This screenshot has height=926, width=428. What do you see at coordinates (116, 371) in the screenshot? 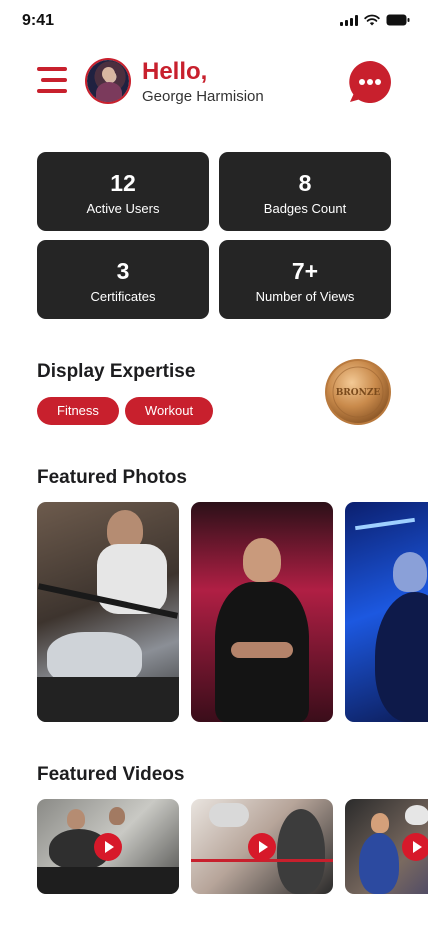
I see `expertise-title: Display Expertise` at bounding box center [116, 371].